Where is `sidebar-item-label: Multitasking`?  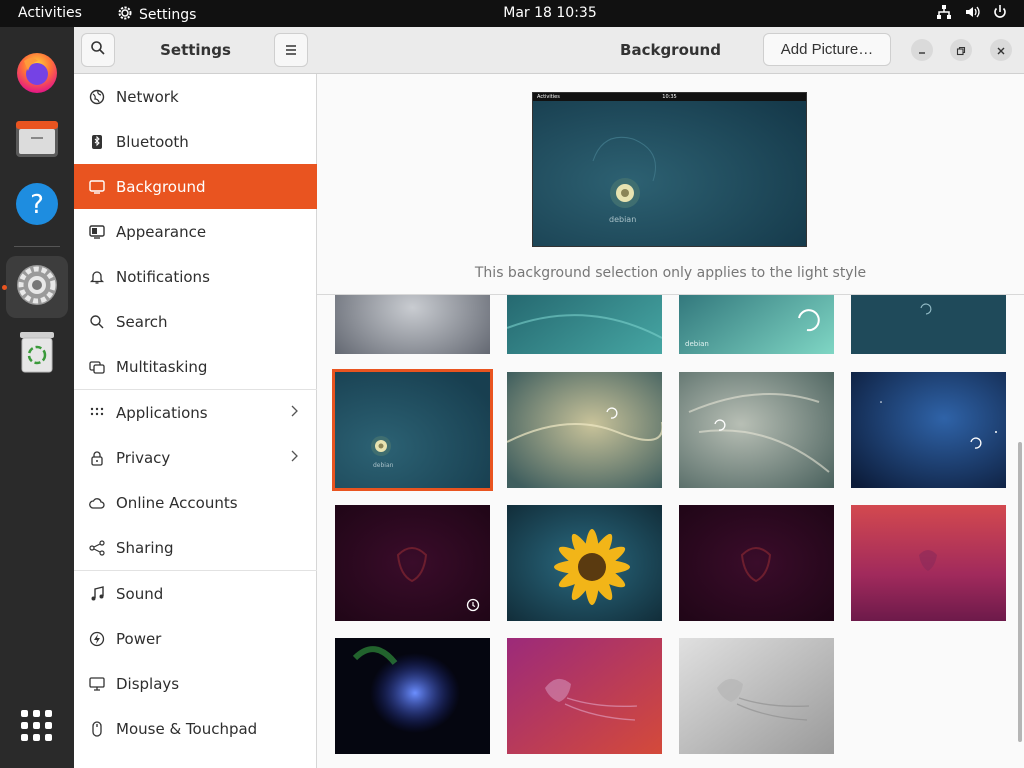 sidebar-item-label: Multitasking is located at coordinates (162, 366).